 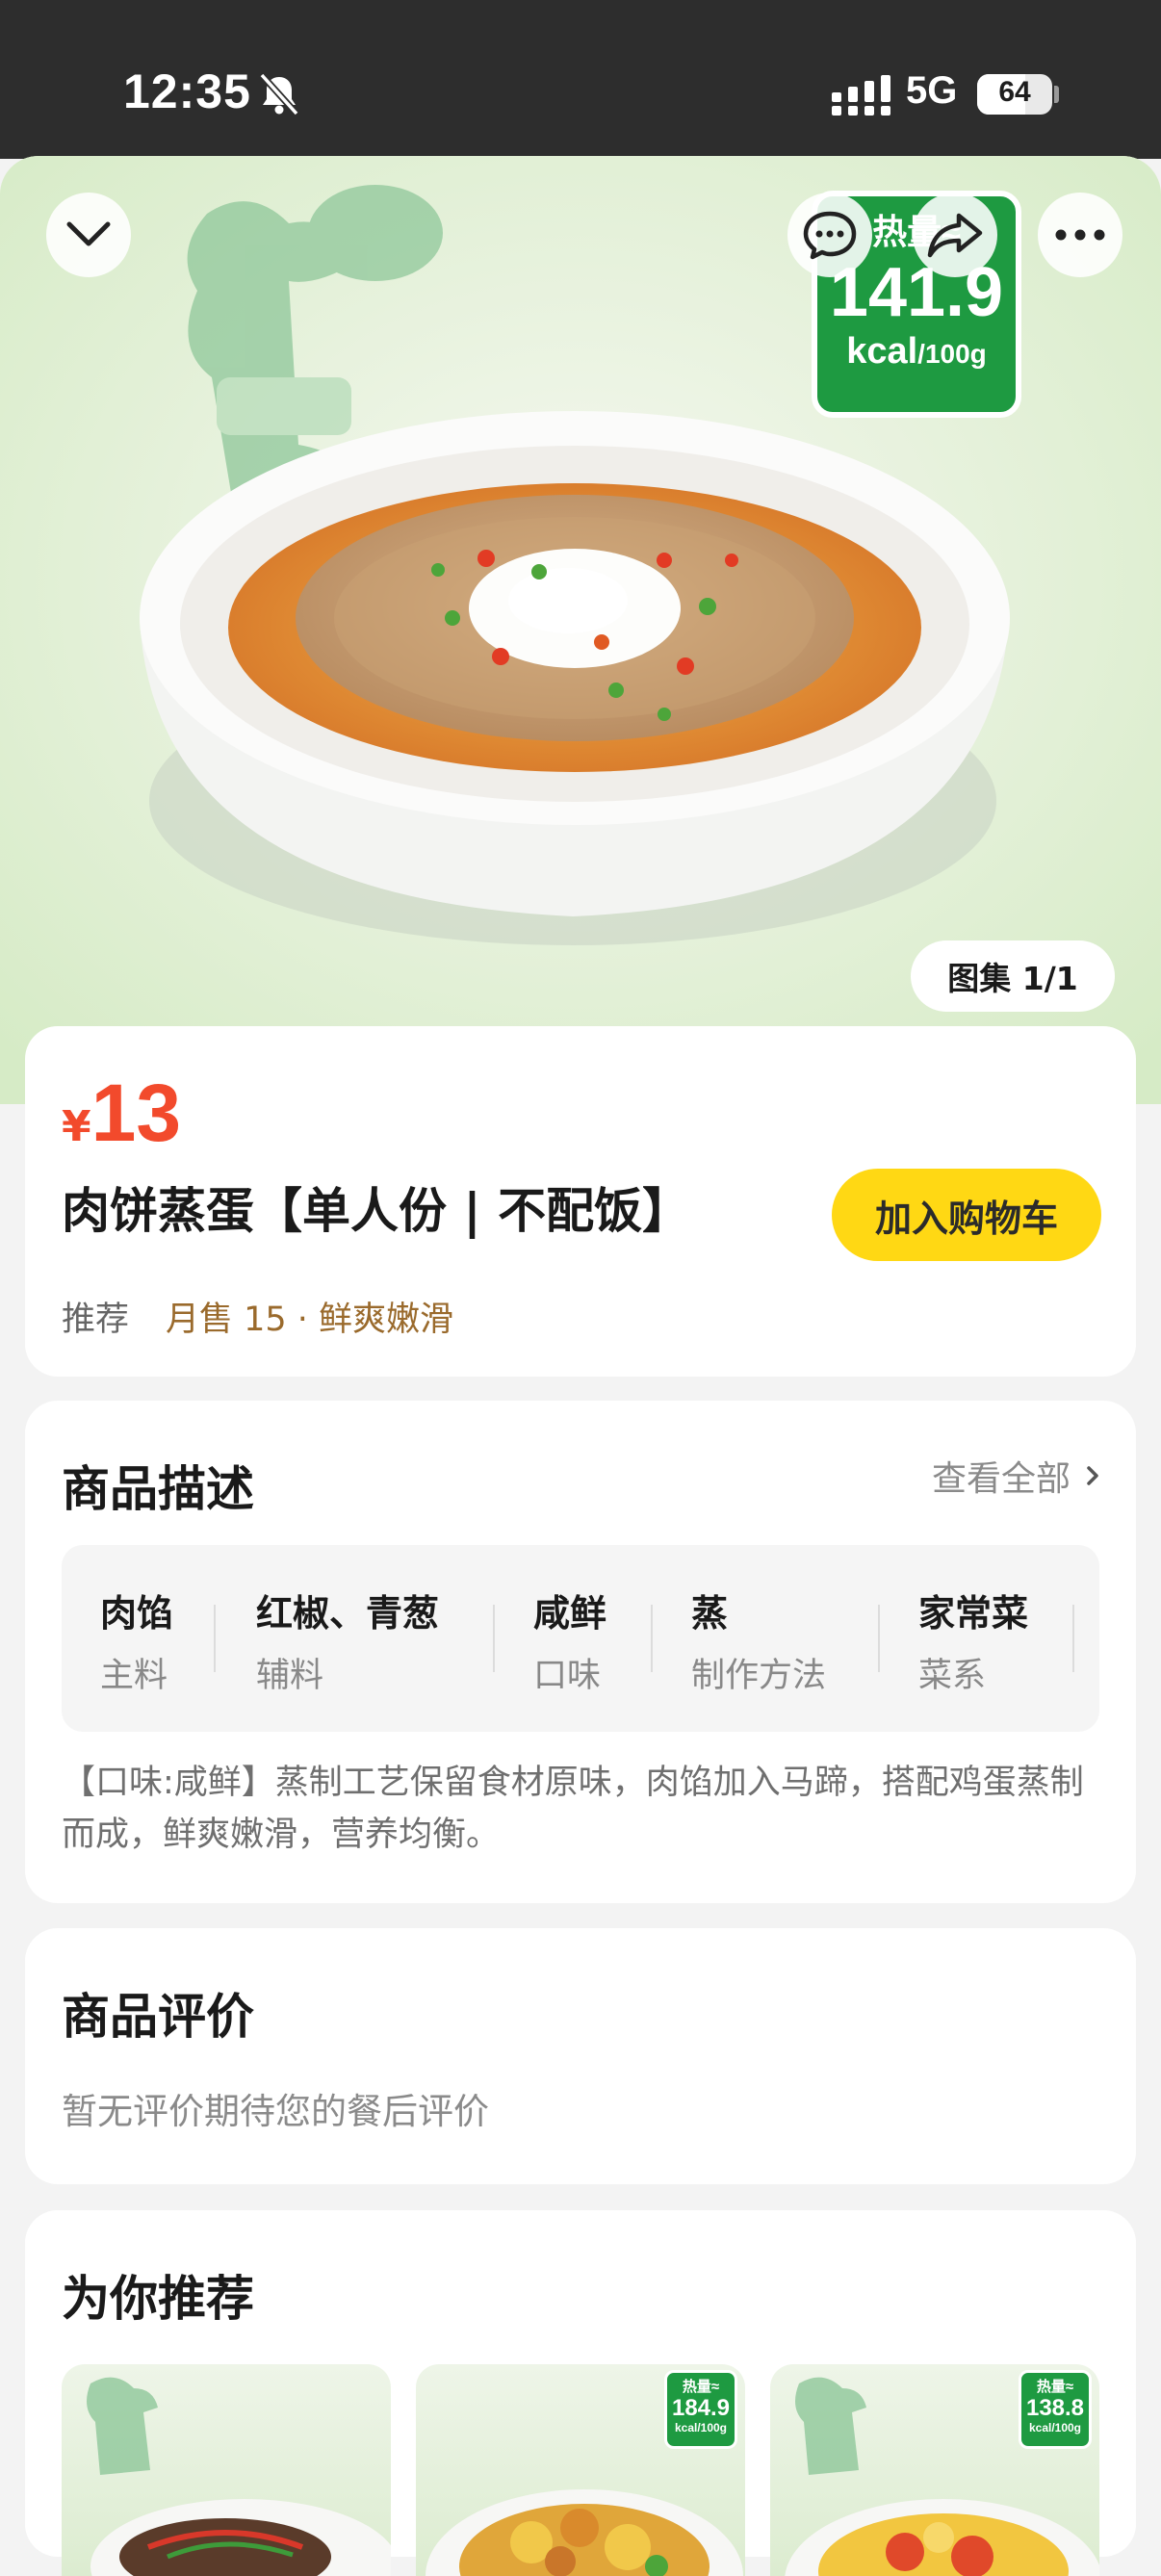 I want to click on calorie-badge: 热量≈ 138.8 kcal/100g, so click(x=1056, y=2410).